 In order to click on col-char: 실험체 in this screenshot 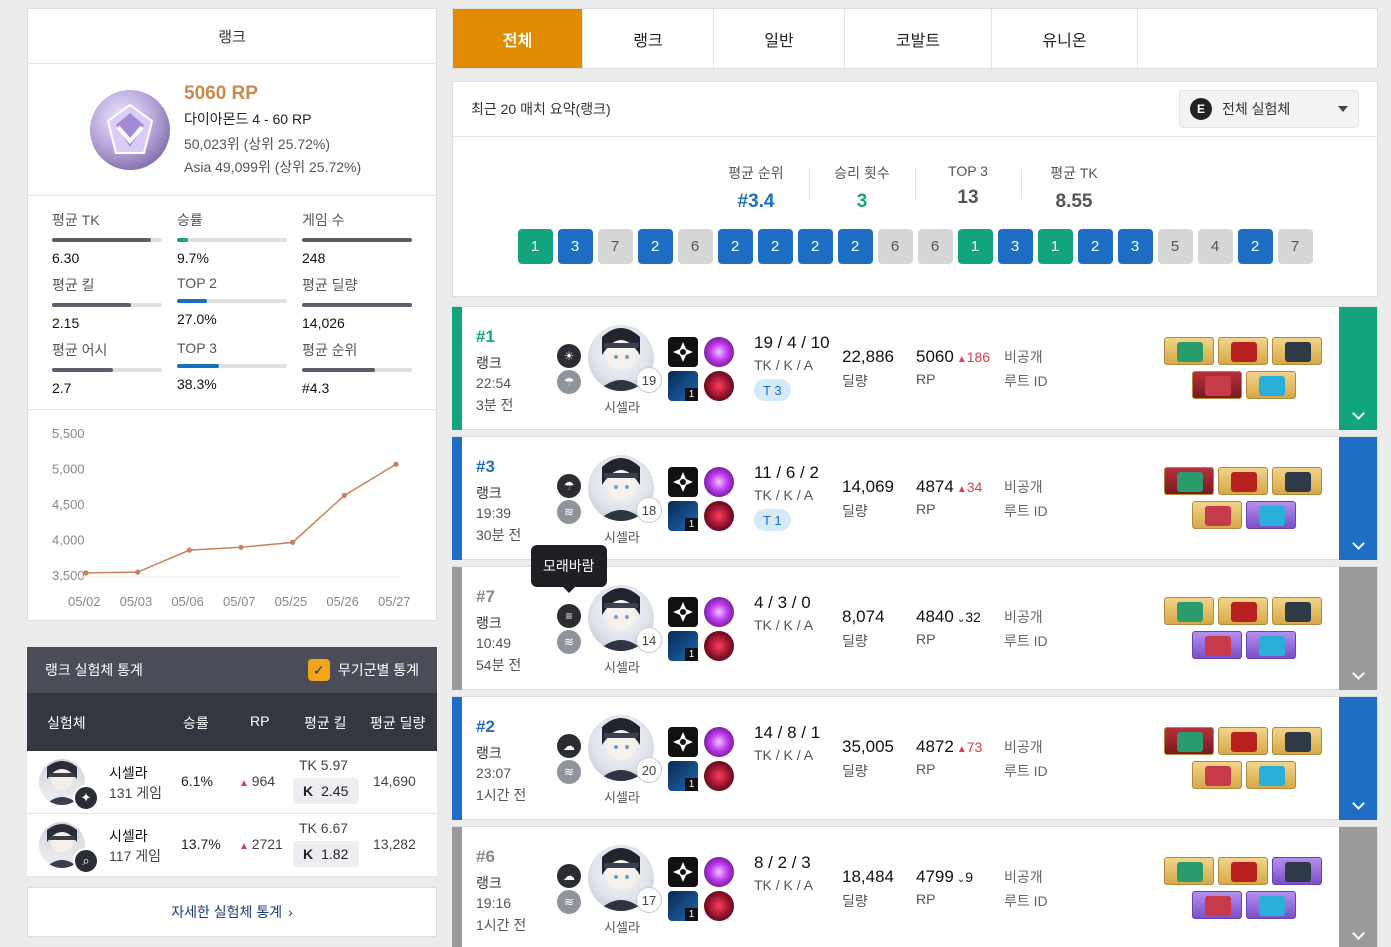, I will do `click(66, 723)`.